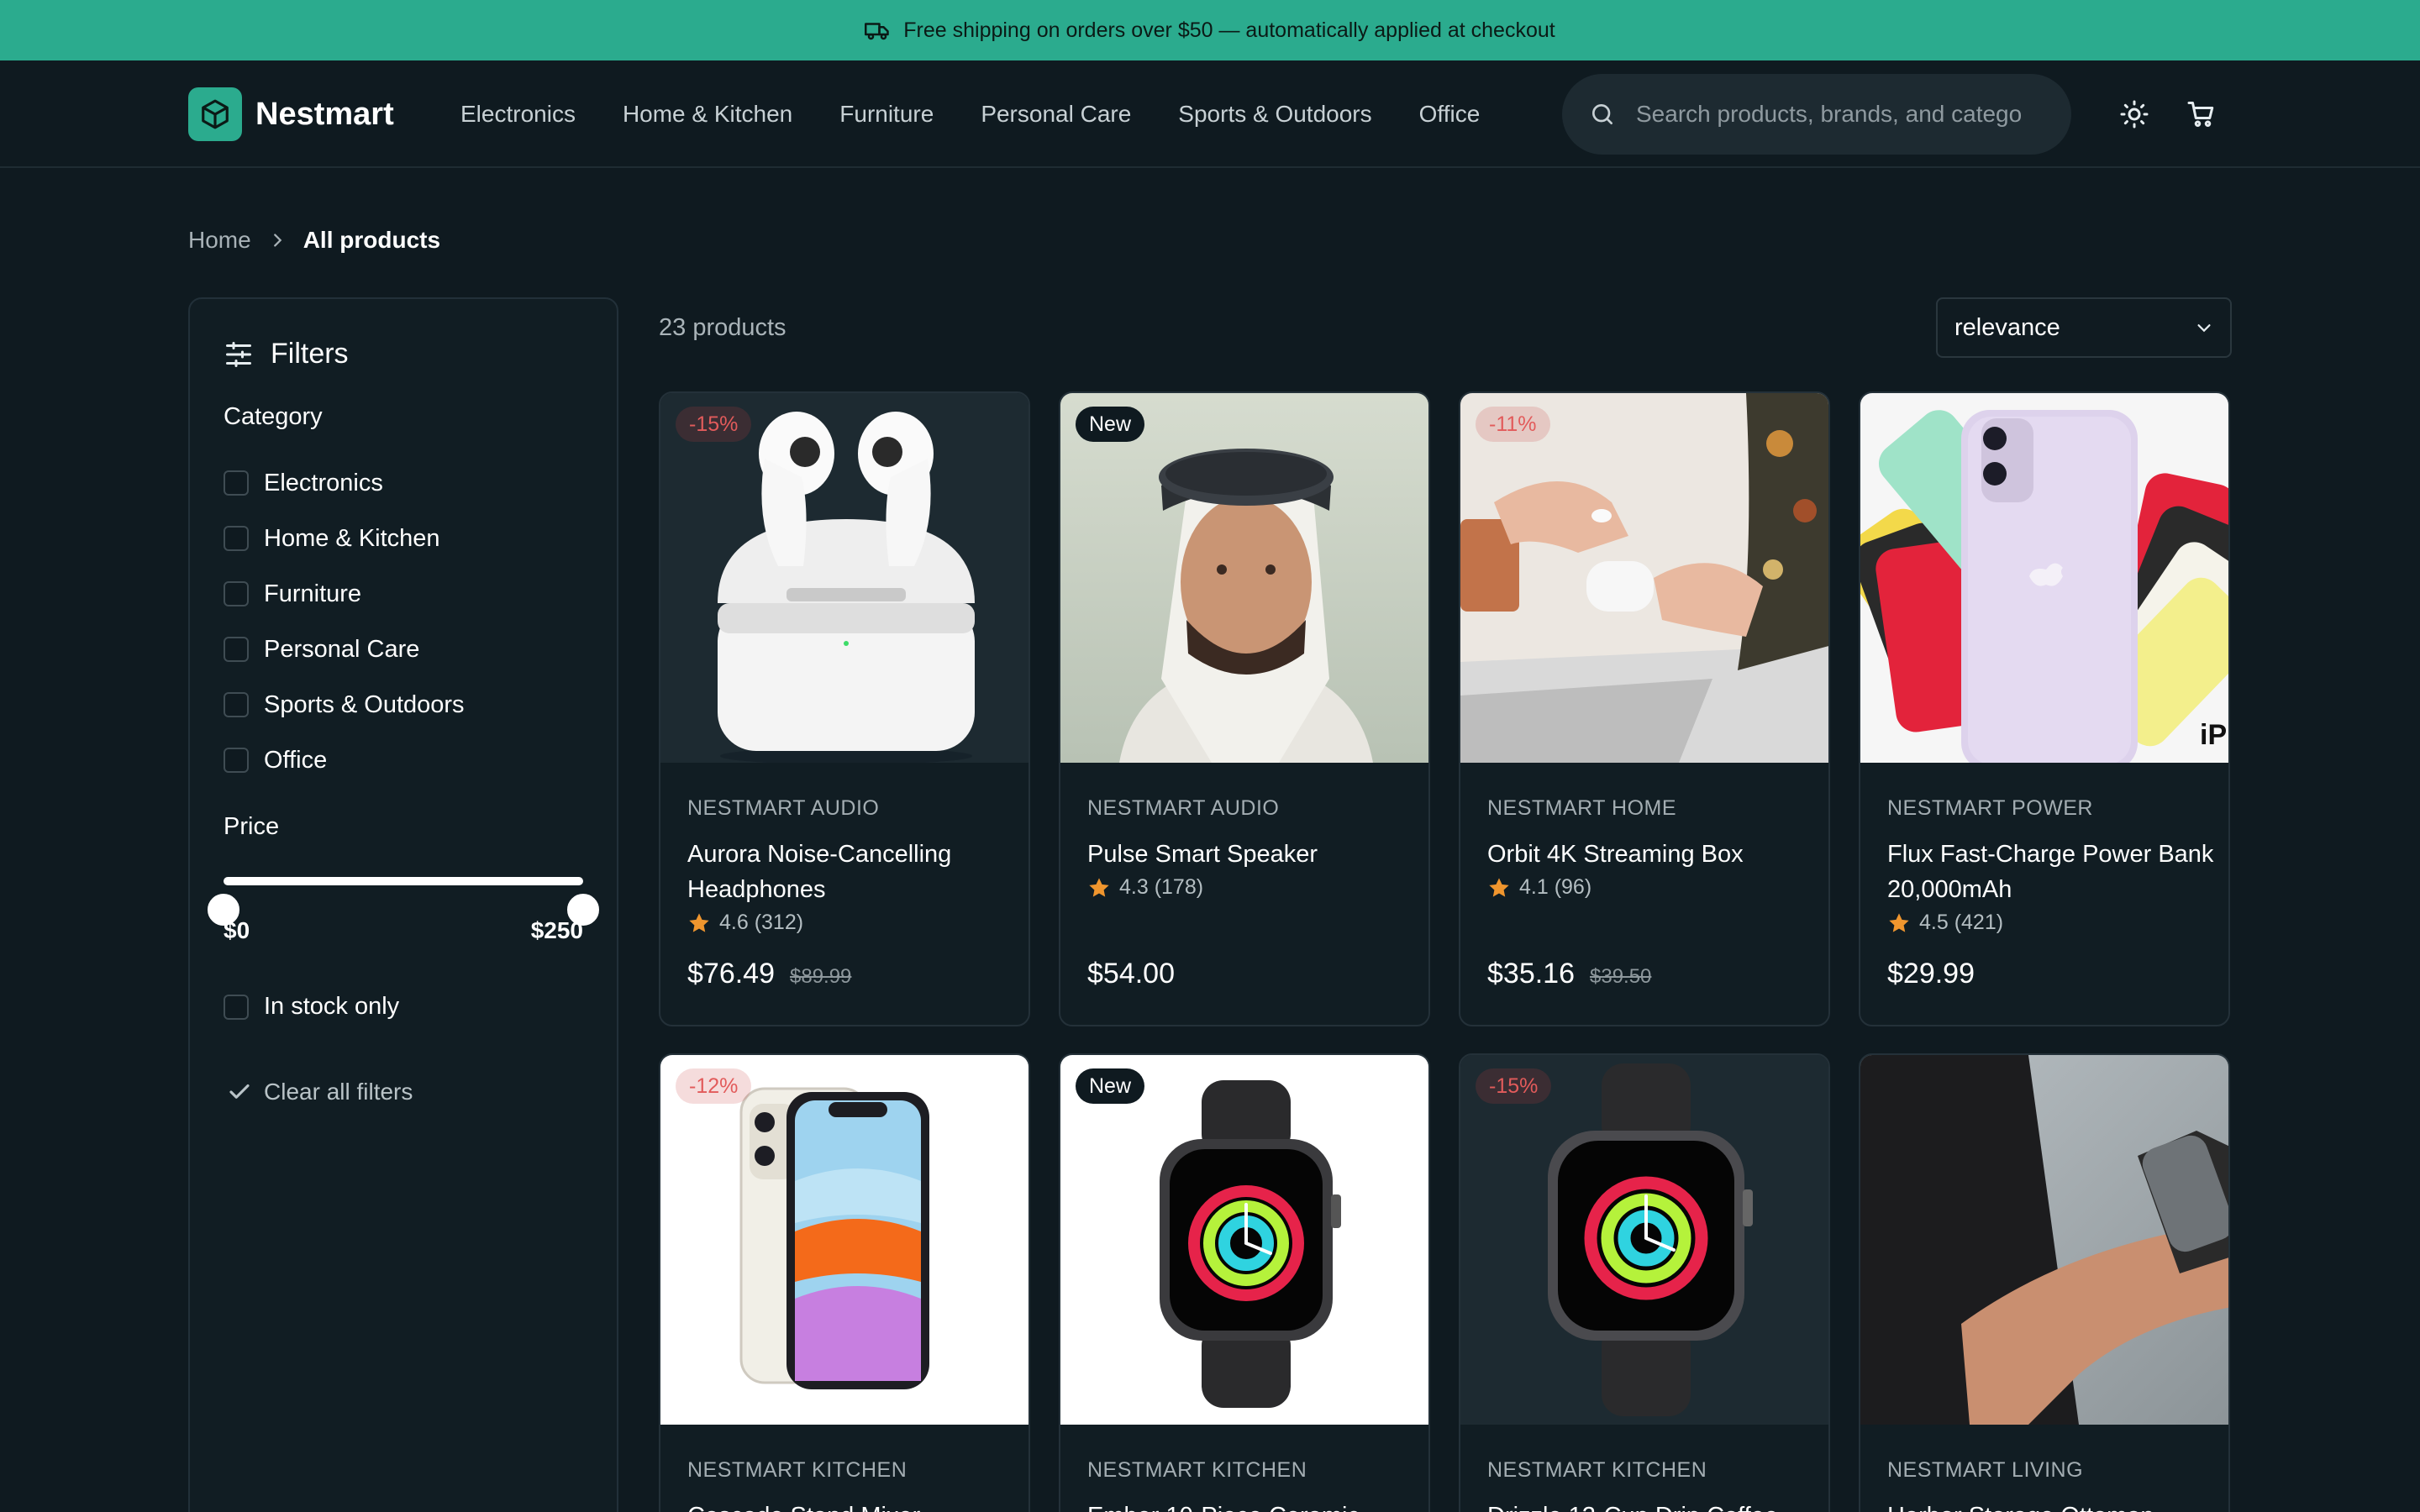  I want to click on product-rating: 4.6 (312), so click(745, 923).